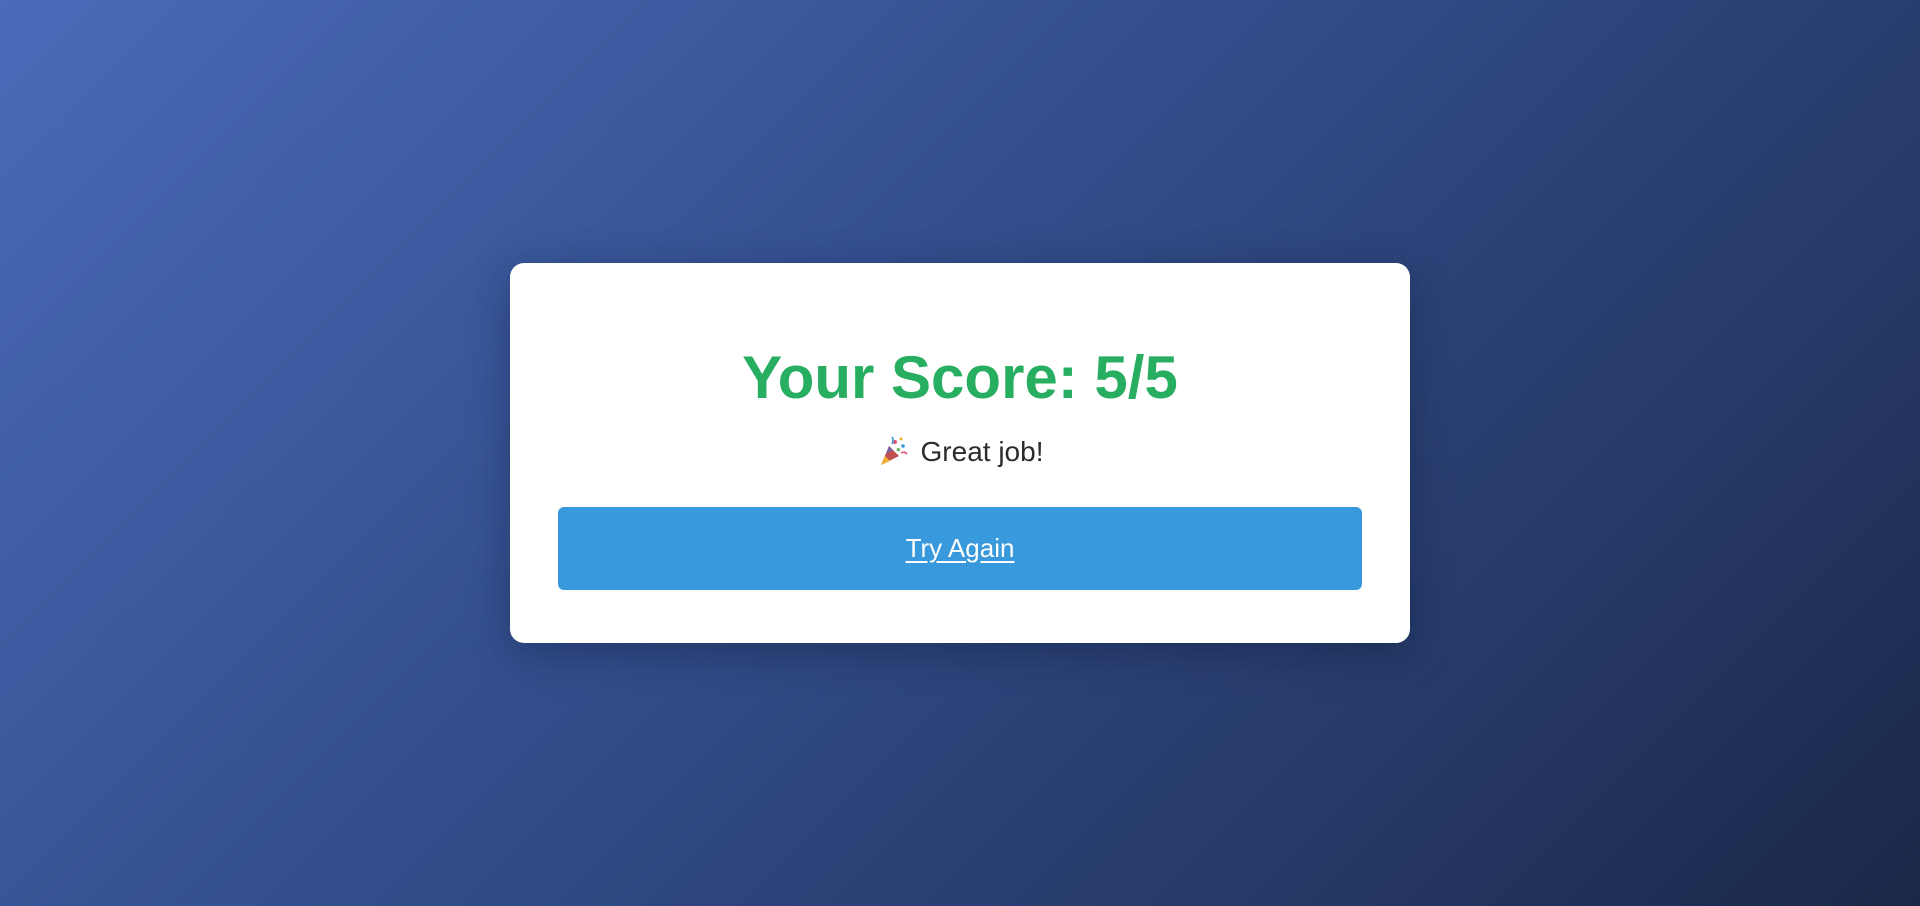  I want to click on result-message-text: Great job!, so click(982, 451).